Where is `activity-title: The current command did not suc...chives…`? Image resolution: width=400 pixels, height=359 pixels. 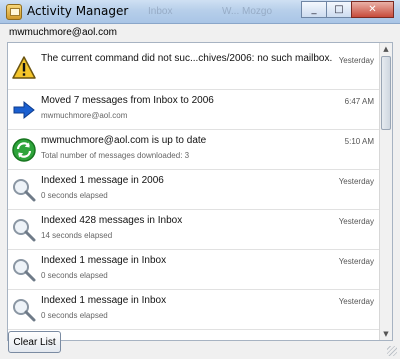
activity-title: The current command did not suc...chives… is located at coordinates (187, 58).